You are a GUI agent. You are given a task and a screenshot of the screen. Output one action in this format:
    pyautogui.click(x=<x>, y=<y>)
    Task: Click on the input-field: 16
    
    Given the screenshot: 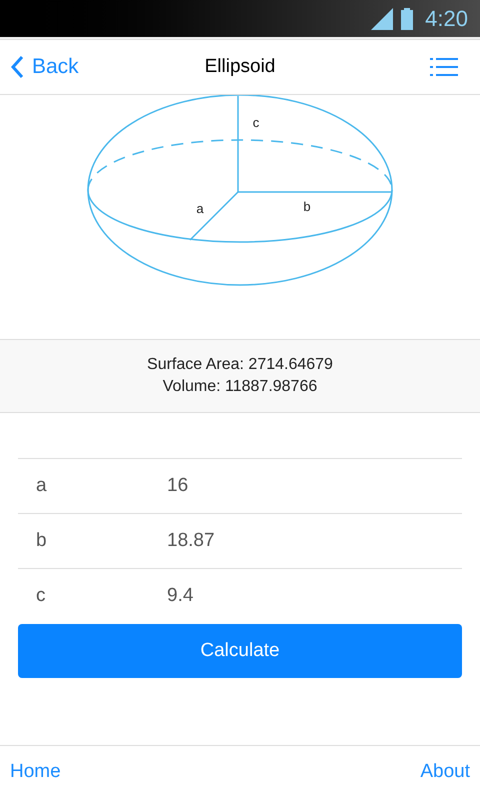 What is the action you would take?
    pyautogui.click(x=314, y=486)
    